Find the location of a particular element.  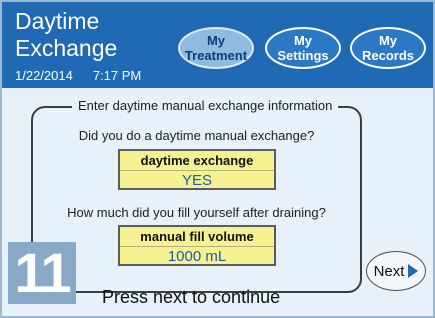

my-treatment-button: My Treatment is located at coordinates (216, 48).